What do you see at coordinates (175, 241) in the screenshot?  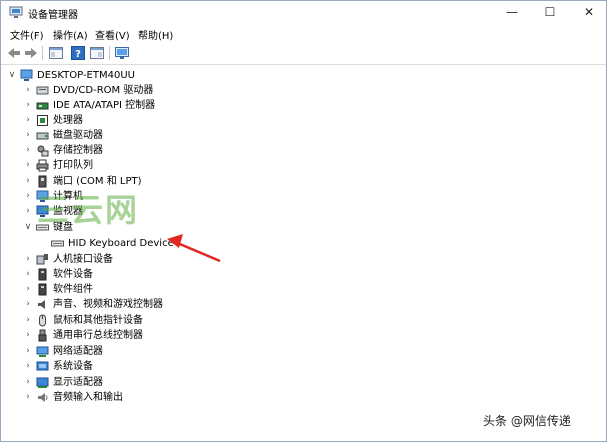 I see `annotation-arrow-head` at bounding box center [175, 241].